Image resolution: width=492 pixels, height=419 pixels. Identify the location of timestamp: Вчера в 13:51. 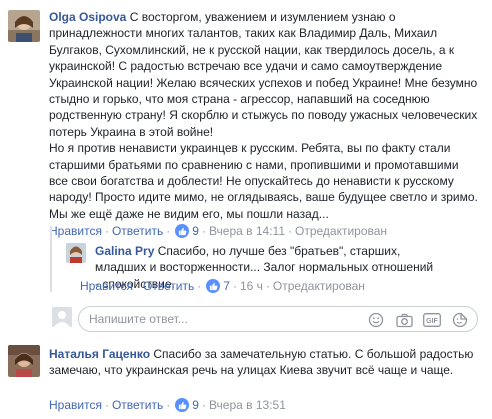
(247, 405).